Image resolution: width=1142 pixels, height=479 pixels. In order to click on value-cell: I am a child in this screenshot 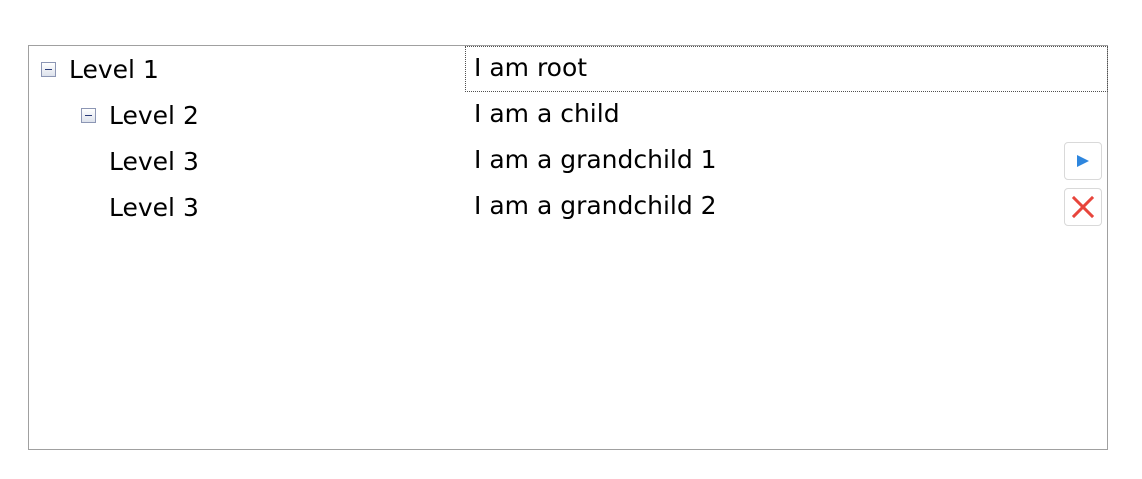, I will do `click(786, 115)`.